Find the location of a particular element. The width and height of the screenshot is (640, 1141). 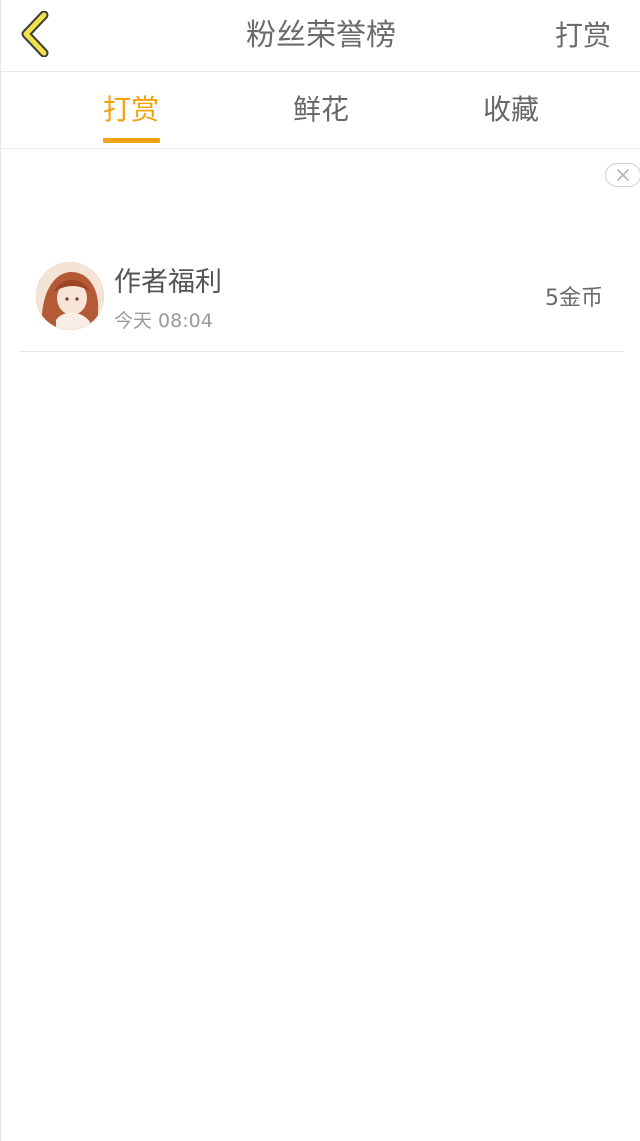

active-tab-indicator is located at coordinates (131, 140).